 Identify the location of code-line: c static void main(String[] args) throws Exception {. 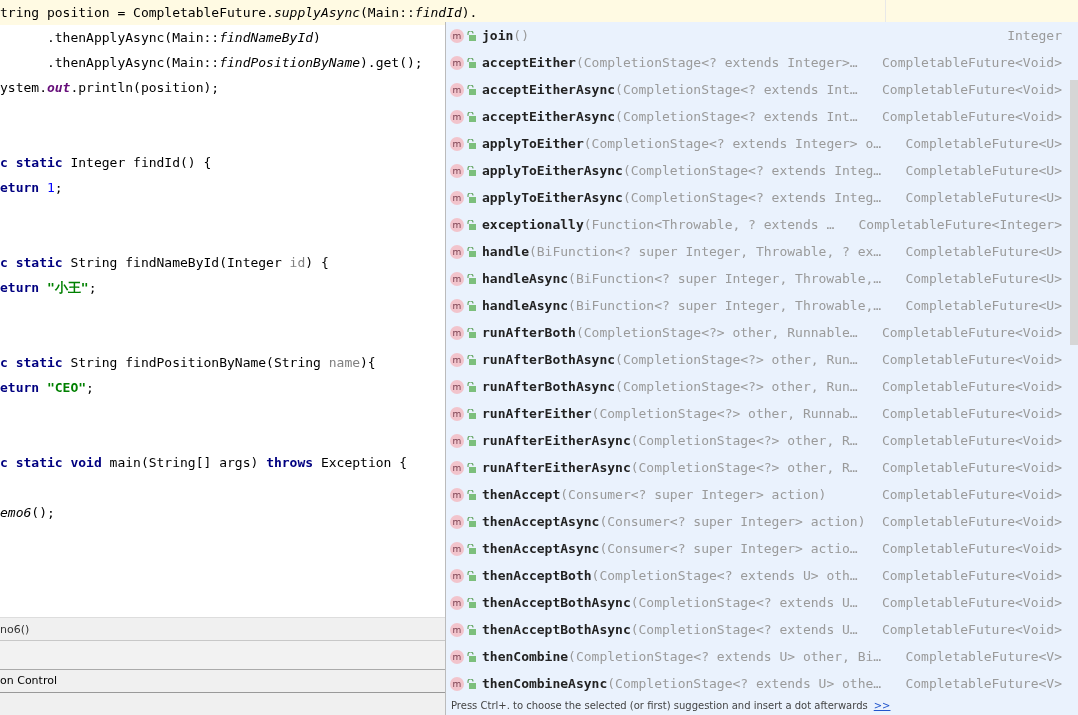
(203, 463).